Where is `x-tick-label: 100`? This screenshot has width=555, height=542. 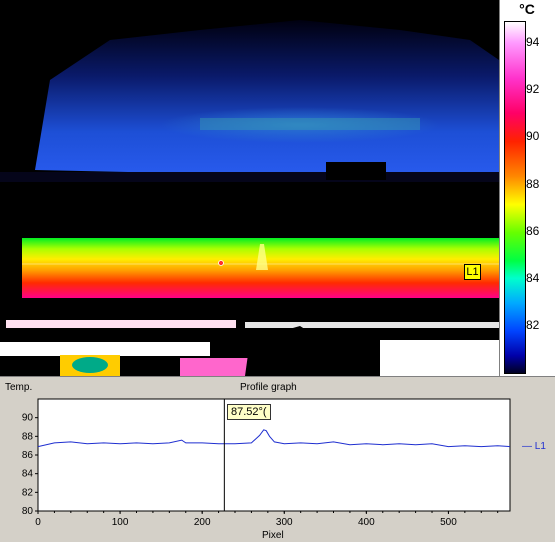 x-tick-label: 100 is located at coordinates (120, 522).